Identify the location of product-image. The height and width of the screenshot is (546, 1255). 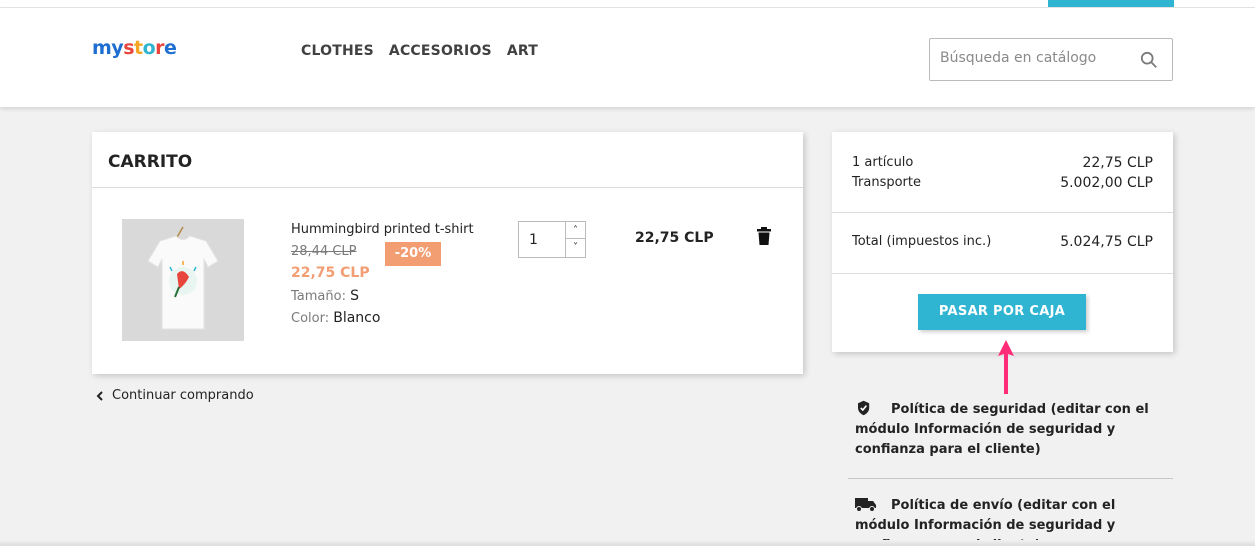
(183, 280).